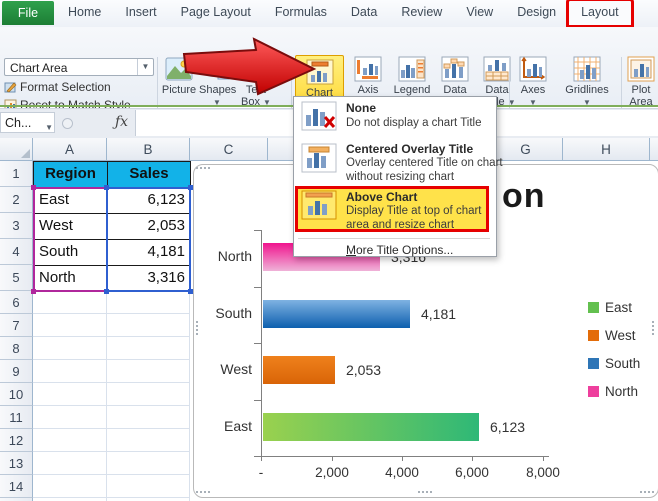  Describe the element at coordinates (261, 472) in the screenshot. I see `x-tick-label: -` at that location.